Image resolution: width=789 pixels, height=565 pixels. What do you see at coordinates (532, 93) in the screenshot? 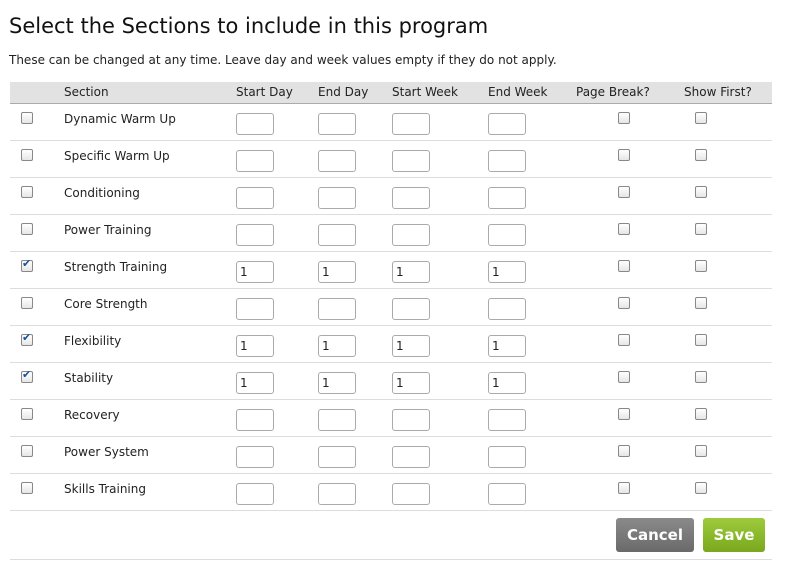
I see `col-end-week: End Week` at bounding box center [532, 93].